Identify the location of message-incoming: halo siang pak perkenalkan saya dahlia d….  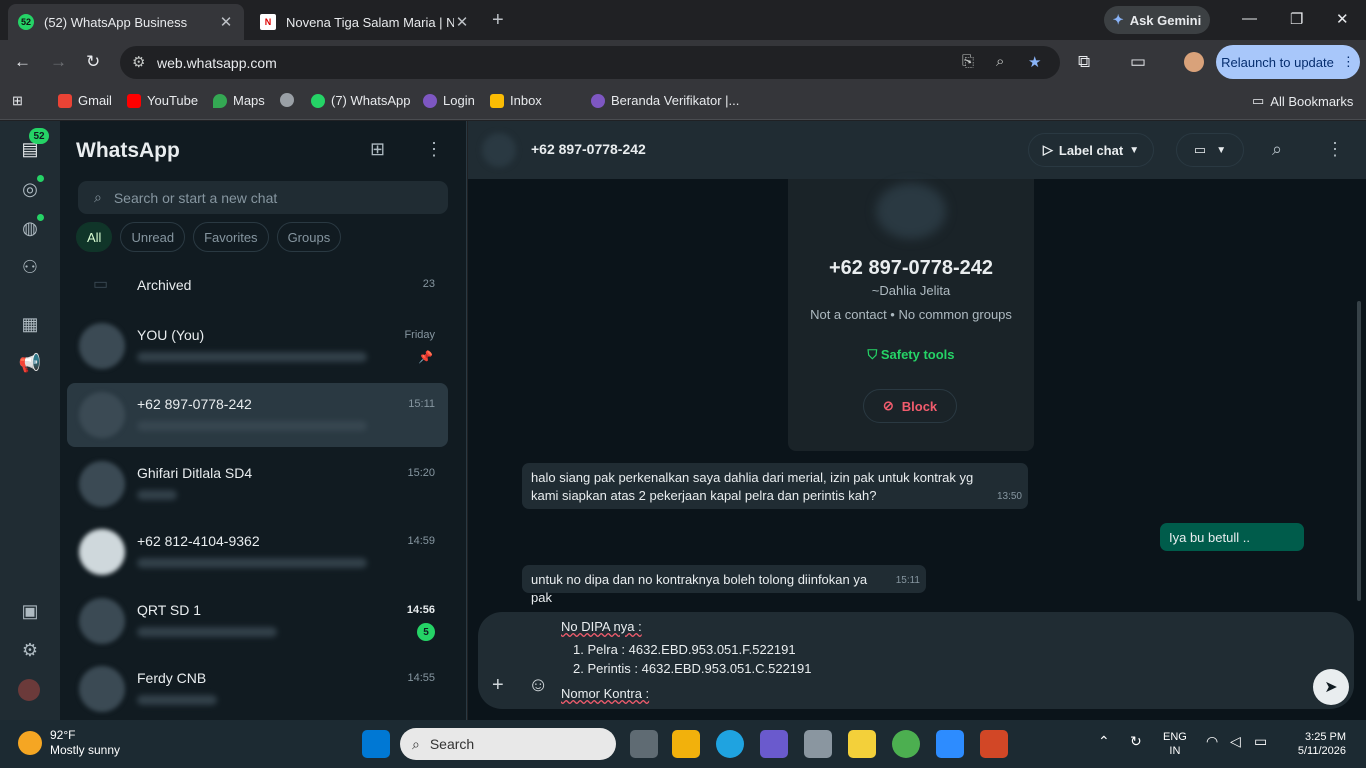
(775, 486).